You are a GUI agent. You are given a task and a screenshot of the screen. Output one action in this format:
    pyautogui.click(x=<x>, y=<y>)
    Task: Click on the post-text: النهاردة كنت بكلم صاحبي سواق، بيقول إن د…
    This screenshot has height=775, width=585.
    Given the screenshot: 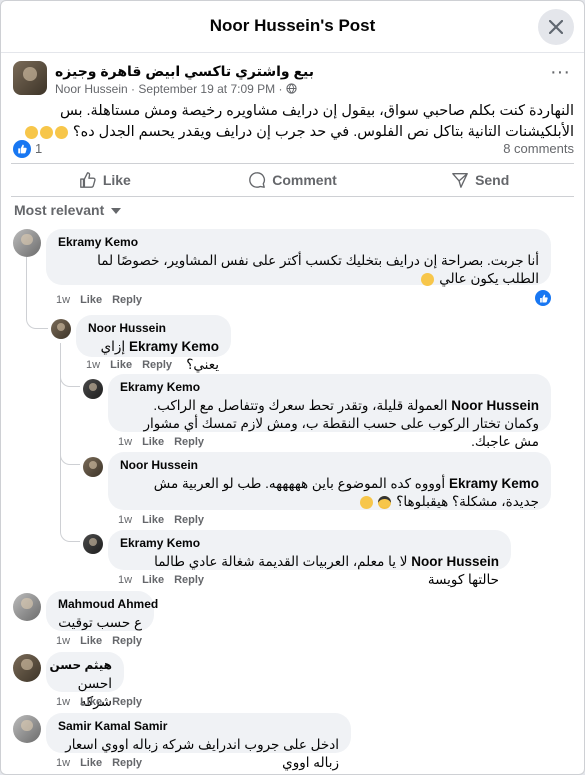 What is the action you would take?
    pyautogui.click(x=316, y=121)
    